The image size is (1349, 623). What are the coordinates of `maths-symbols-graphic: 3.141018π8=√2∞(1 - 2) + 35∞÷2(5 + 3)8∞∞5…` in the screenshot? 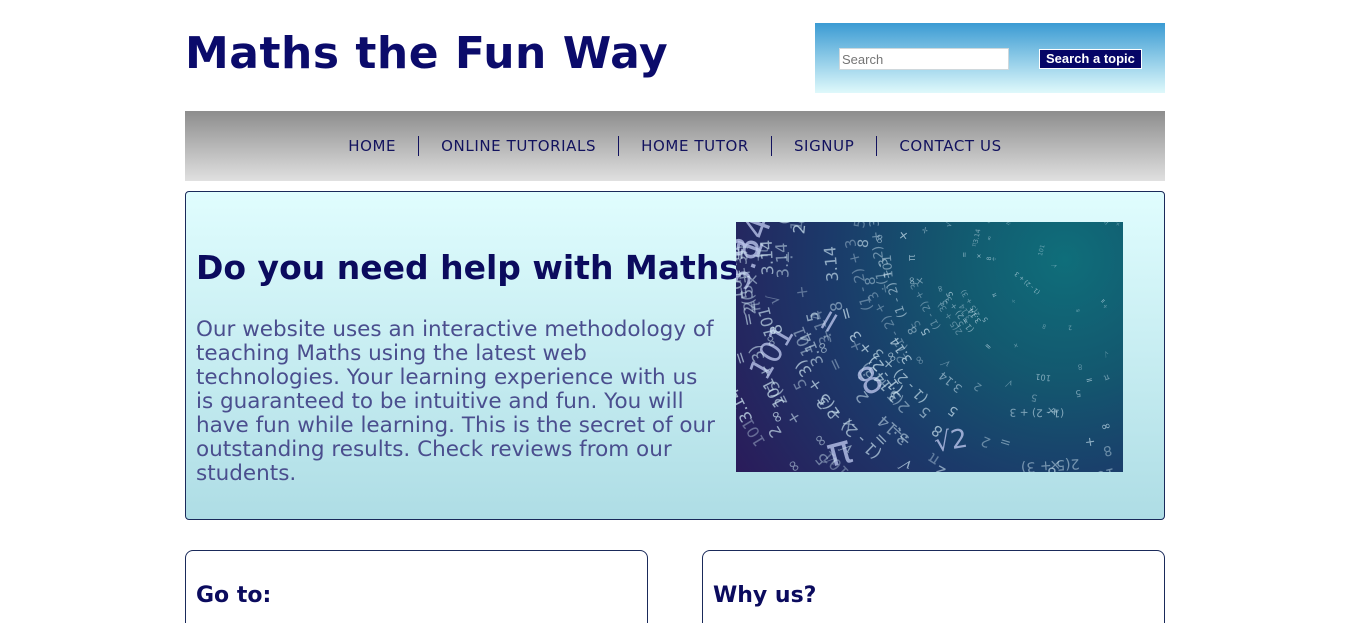 It's located at (929, 347).